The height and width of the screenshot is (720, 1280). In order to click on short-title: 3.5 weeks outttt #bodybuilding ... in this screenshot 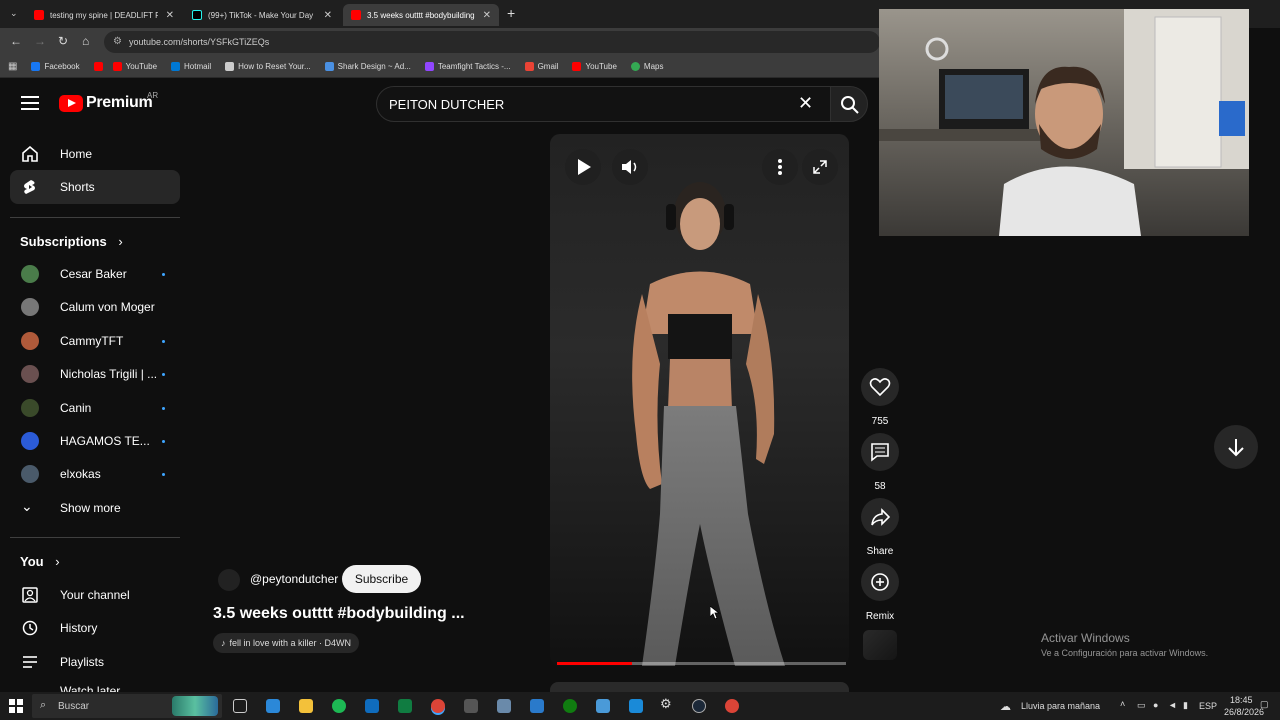, I will do `click(339, 614)`.